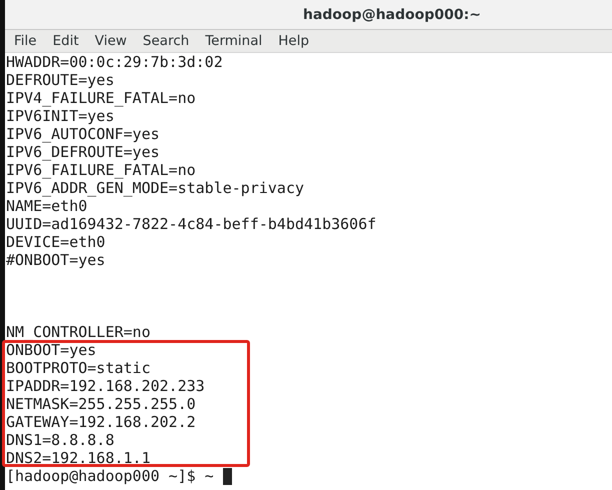 This screenshot has width=612, height=490. Describe the element at coordinates (237, 41) in the screenshot. I see `menu-item: Terminal` at that location.